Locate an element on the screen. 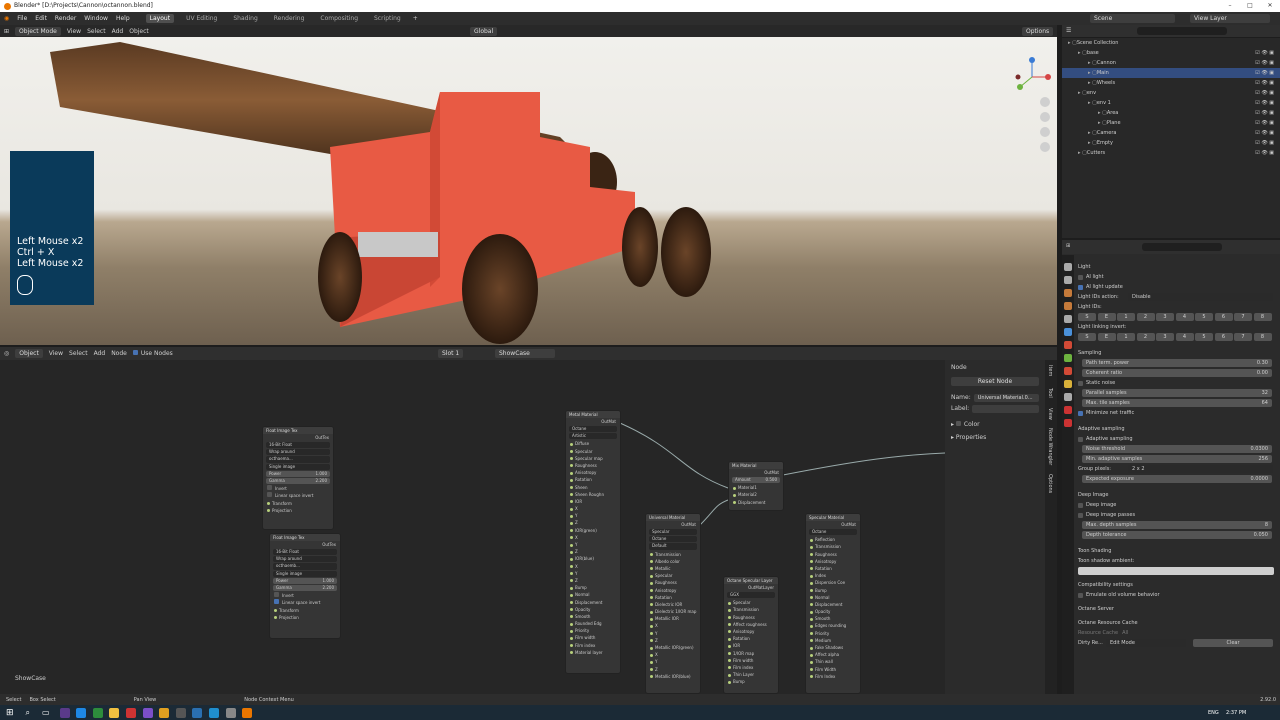 Image resolution: width=1280 pixels, height=720 pixels. menu-view: View is located at coordinates (74, 31).